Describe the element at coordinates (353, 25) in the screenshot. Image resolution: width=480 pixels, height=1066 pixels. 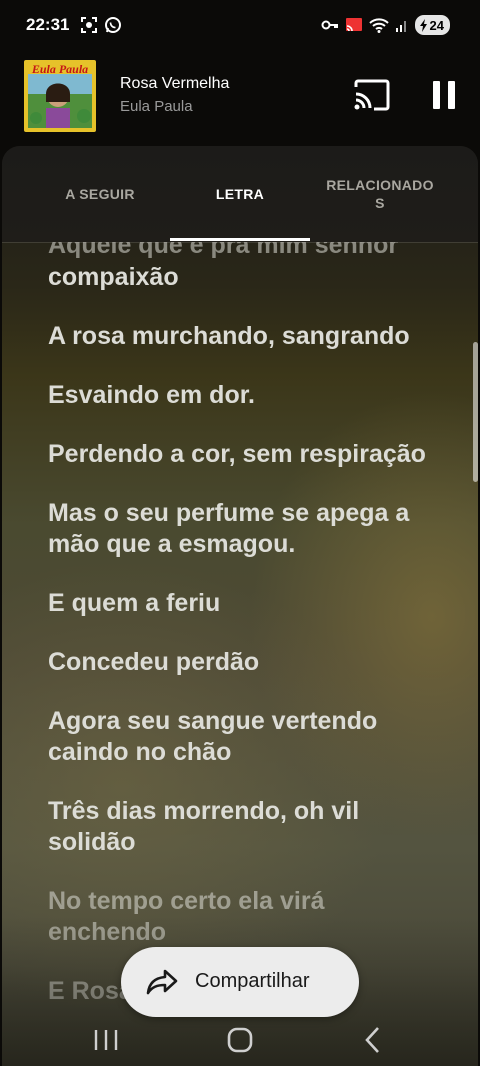
I see `cast-icon` at that location.